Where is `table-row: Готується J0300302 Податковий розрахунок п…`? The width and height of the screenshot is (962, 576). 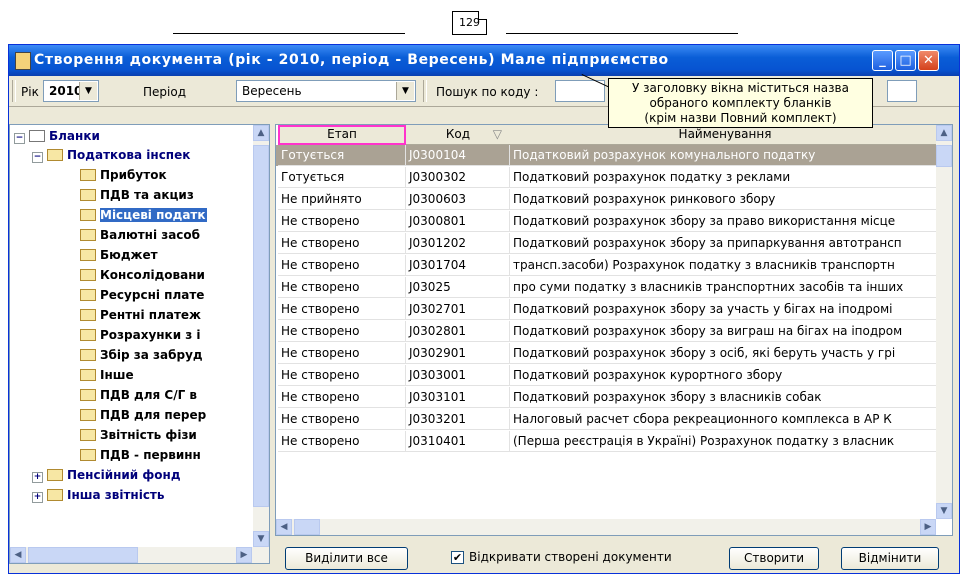 table-row: Готується J0300302 Податковий розрахунок п… is located at coordinates (608, 177).